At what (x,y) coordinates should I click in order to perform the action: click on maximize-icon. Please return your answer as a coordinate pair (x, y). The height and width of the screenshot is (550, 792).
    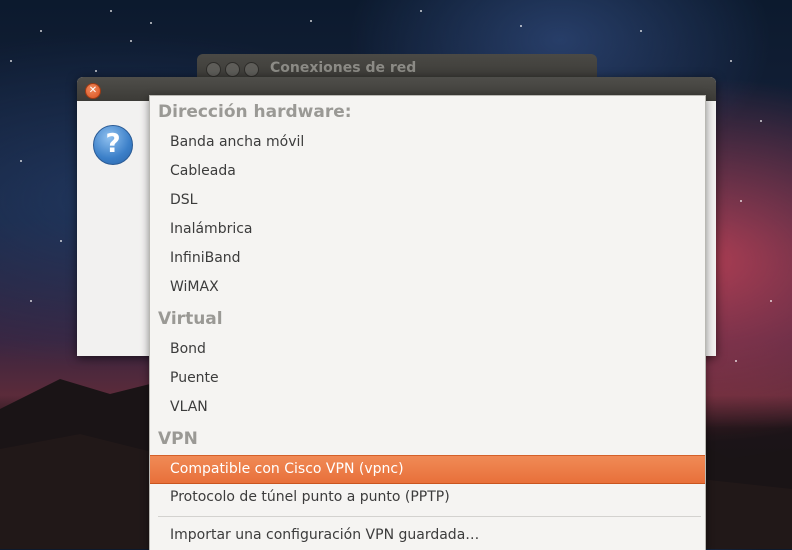
    Looking at the image, I should click on (251, 69).